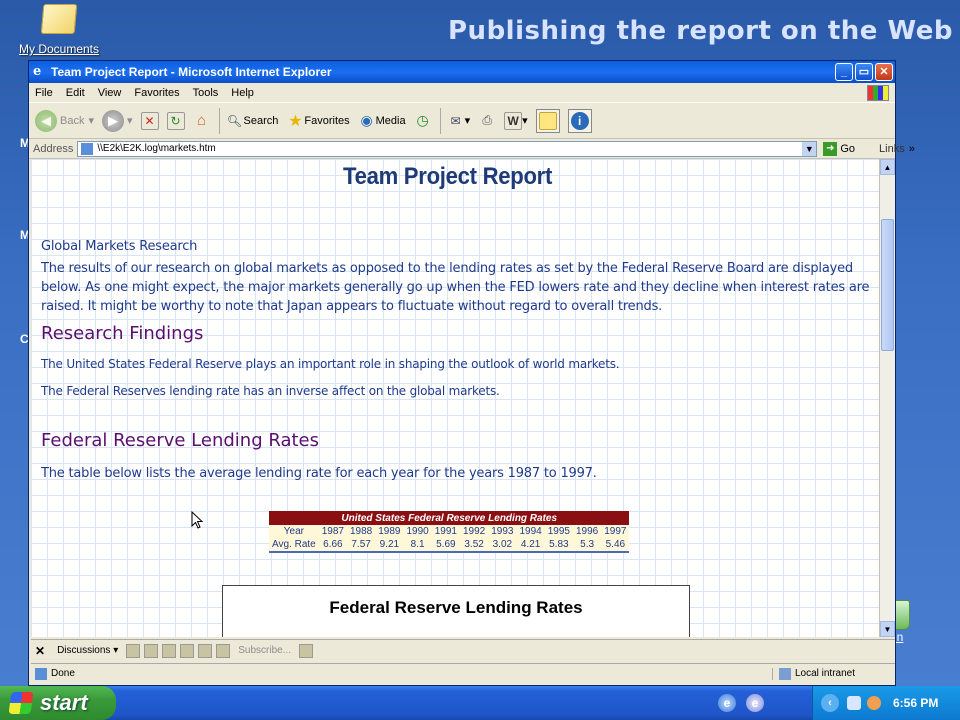  I want to click on links-button: Links, so click(892, 149).